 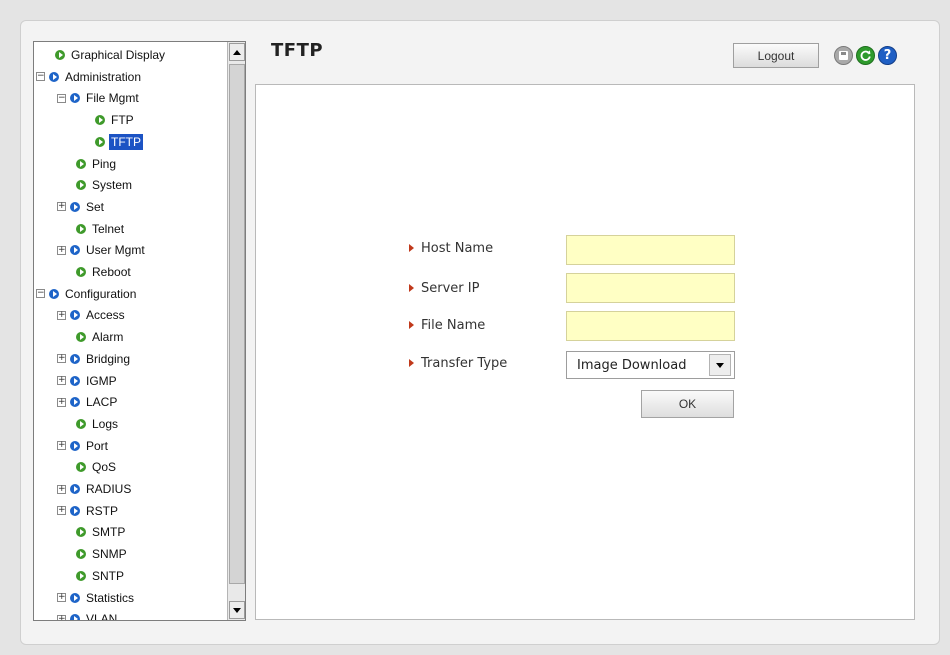 What do you see at coordinates (111, 272) in the screenshot?
I see `tree-item-label: Reboot` at bounding box center [111, 272].